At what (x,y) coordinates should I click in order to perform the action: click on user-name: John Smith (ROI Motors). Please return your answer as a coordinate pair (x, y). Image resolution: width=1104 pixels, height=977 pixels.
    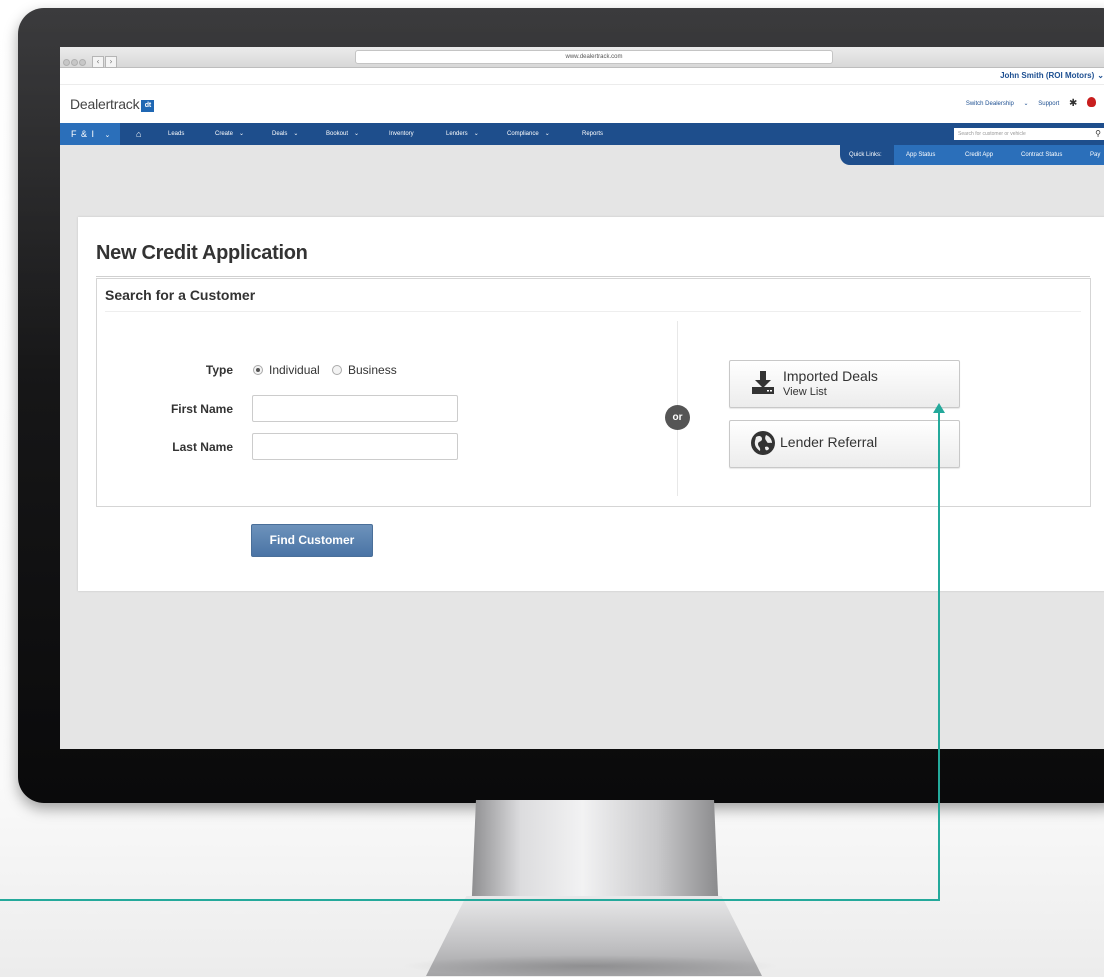
    Looking at the image, I should click on (1047, 75).